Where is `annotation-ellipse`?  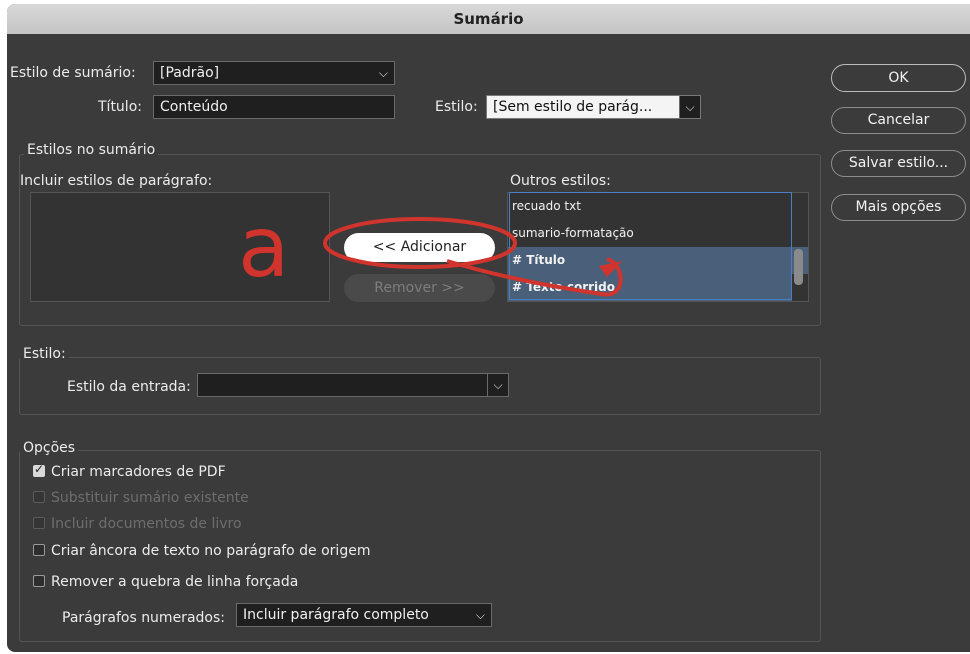 annotation-ellipse is located at coordinates (420, 243).